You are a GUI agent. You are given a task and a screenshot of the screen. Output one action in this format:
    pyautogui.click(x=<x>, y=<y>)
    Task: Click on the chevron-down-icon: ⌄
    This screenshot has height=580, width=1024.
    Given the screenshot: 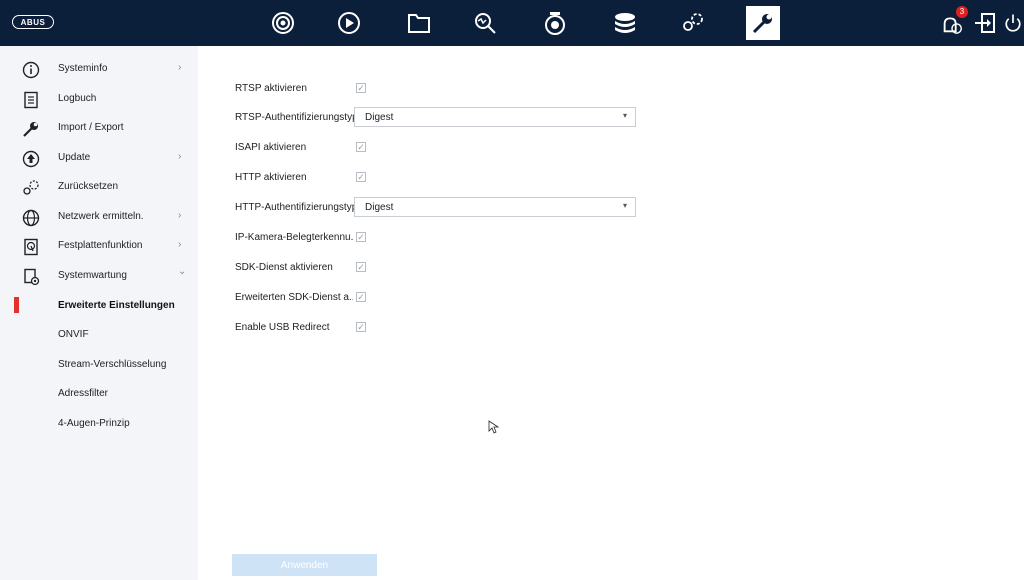 What is the action you would take?
    pyautogui.click(x=182, y=271)
    